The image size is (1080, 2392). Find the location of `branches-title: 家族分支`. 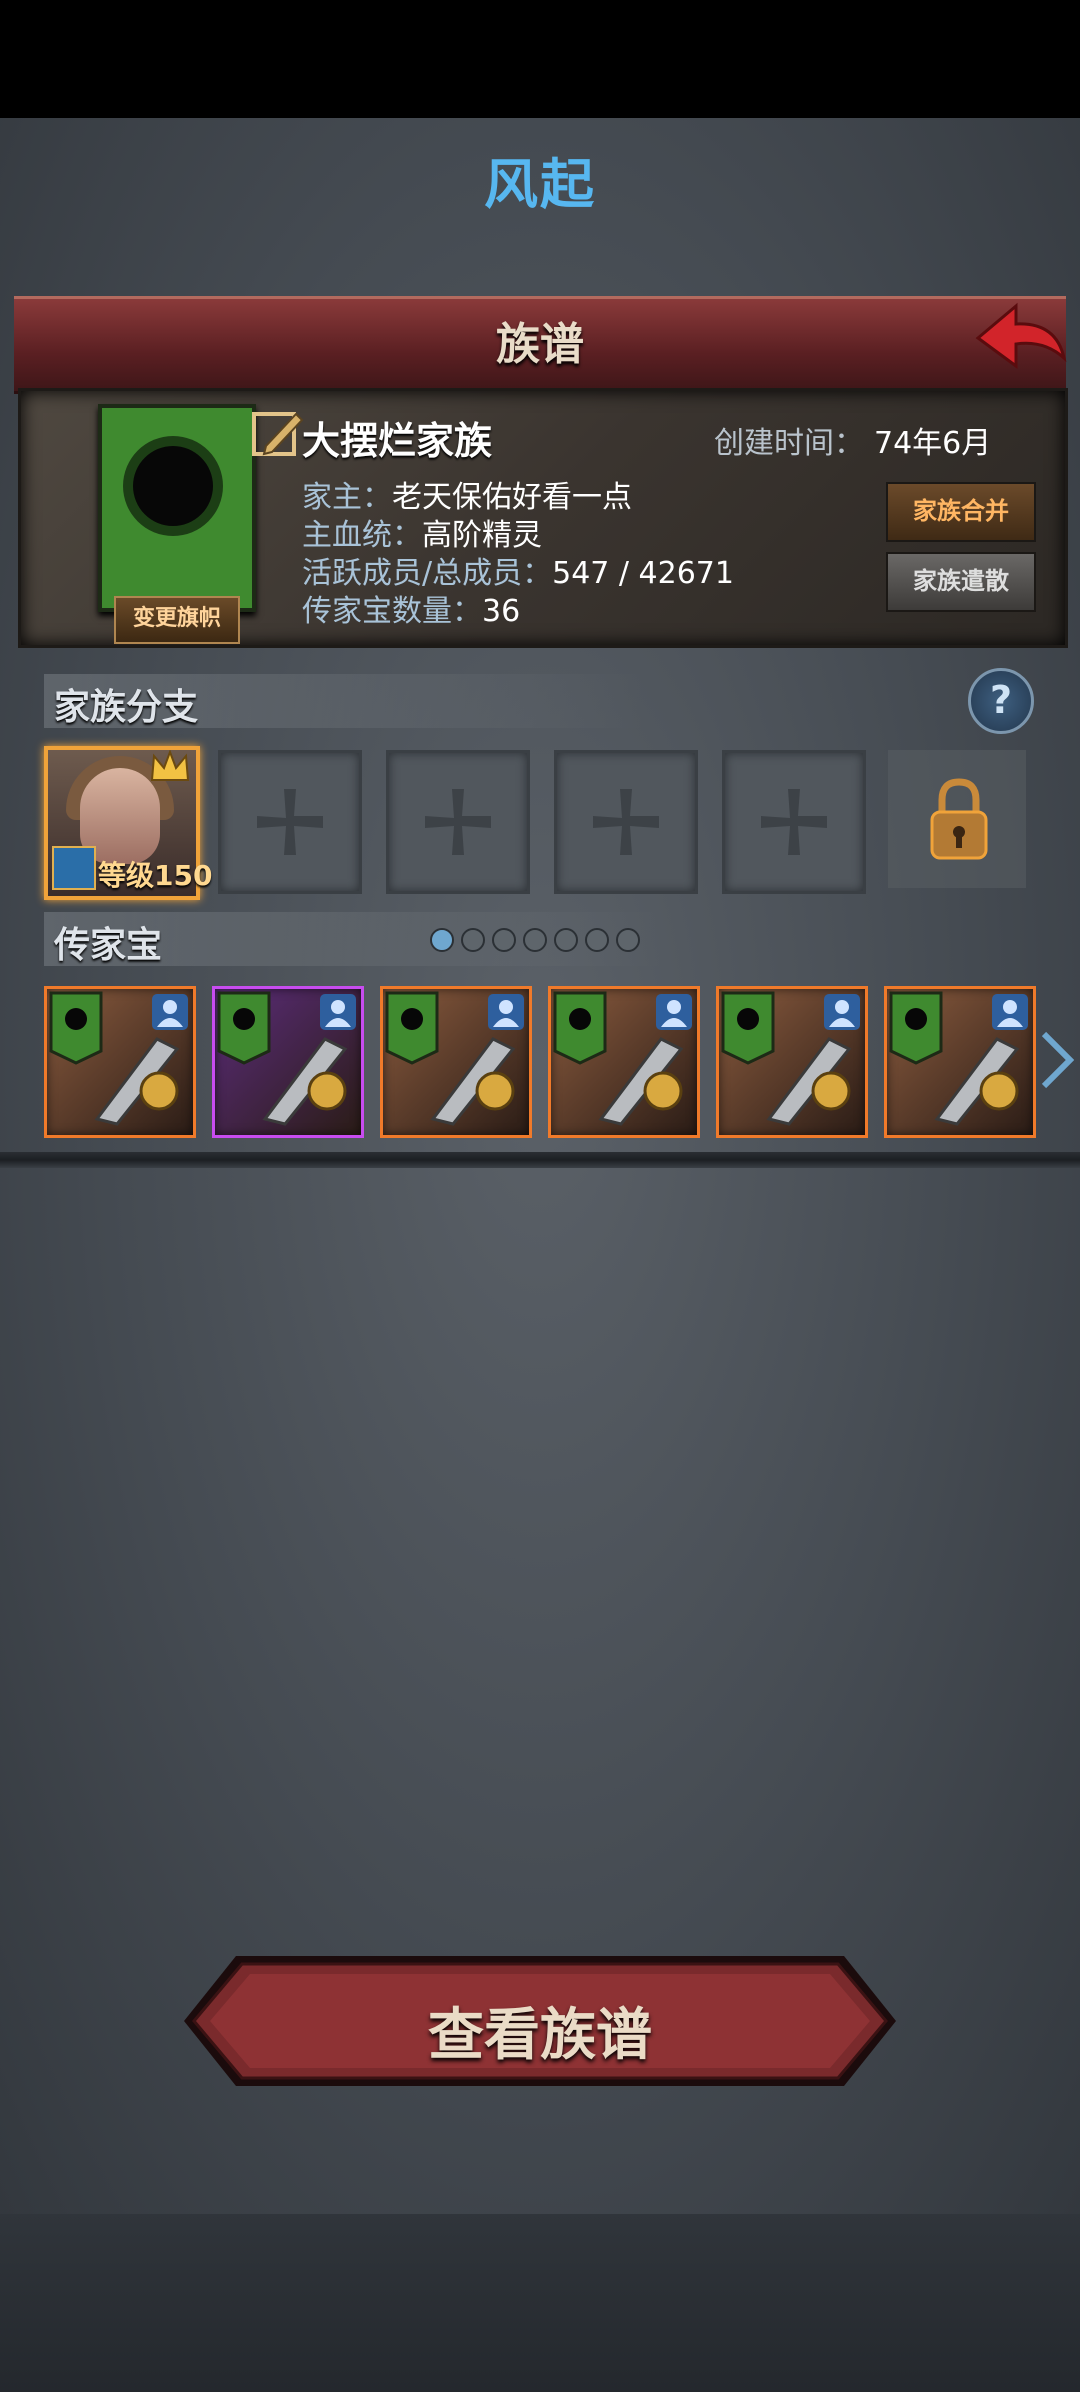

branches-title: 家族分支 is located at coordinates (126, 707).